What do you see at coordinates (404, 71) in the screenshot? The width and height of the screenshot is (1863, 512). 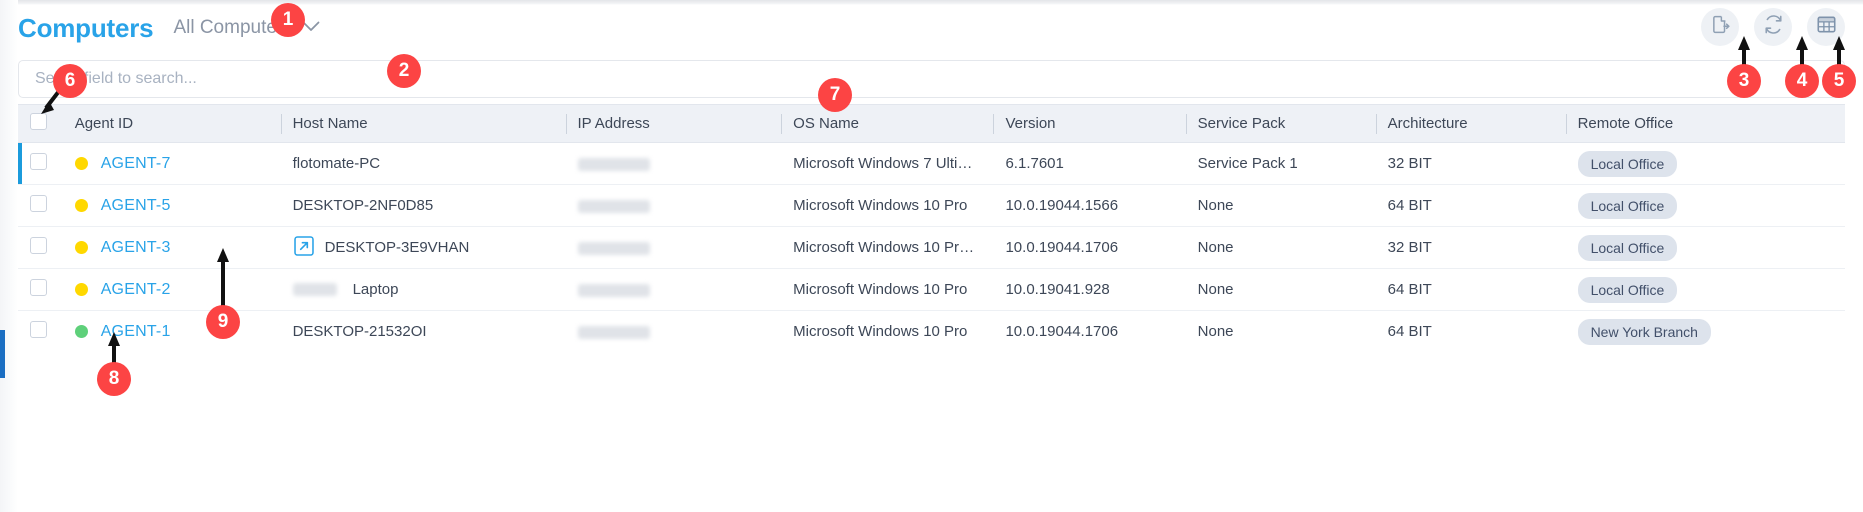 I see `annotation-badge-2: 2` at bounding box center [404, 71].